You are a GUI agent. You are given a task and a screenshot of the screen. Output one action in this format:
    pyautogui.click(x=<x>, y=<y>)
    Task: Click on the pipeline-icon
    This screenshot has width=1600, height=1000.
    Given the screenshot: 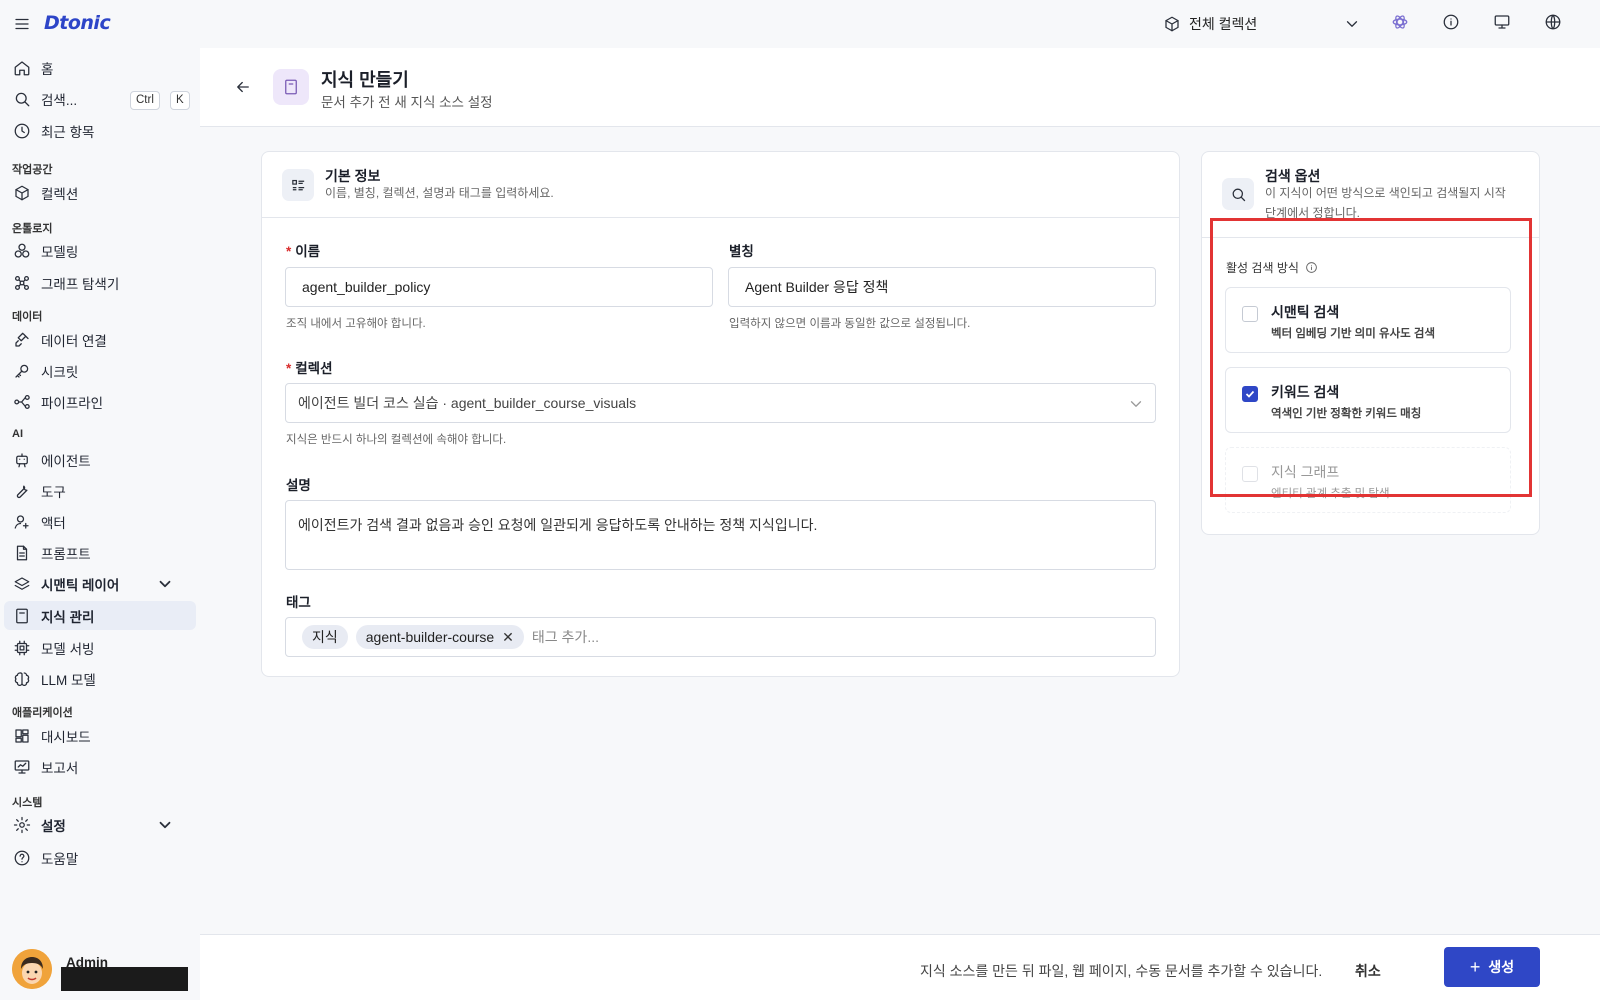 What is the action you would take?
    pyautogui.click(x=22, y=402)
    